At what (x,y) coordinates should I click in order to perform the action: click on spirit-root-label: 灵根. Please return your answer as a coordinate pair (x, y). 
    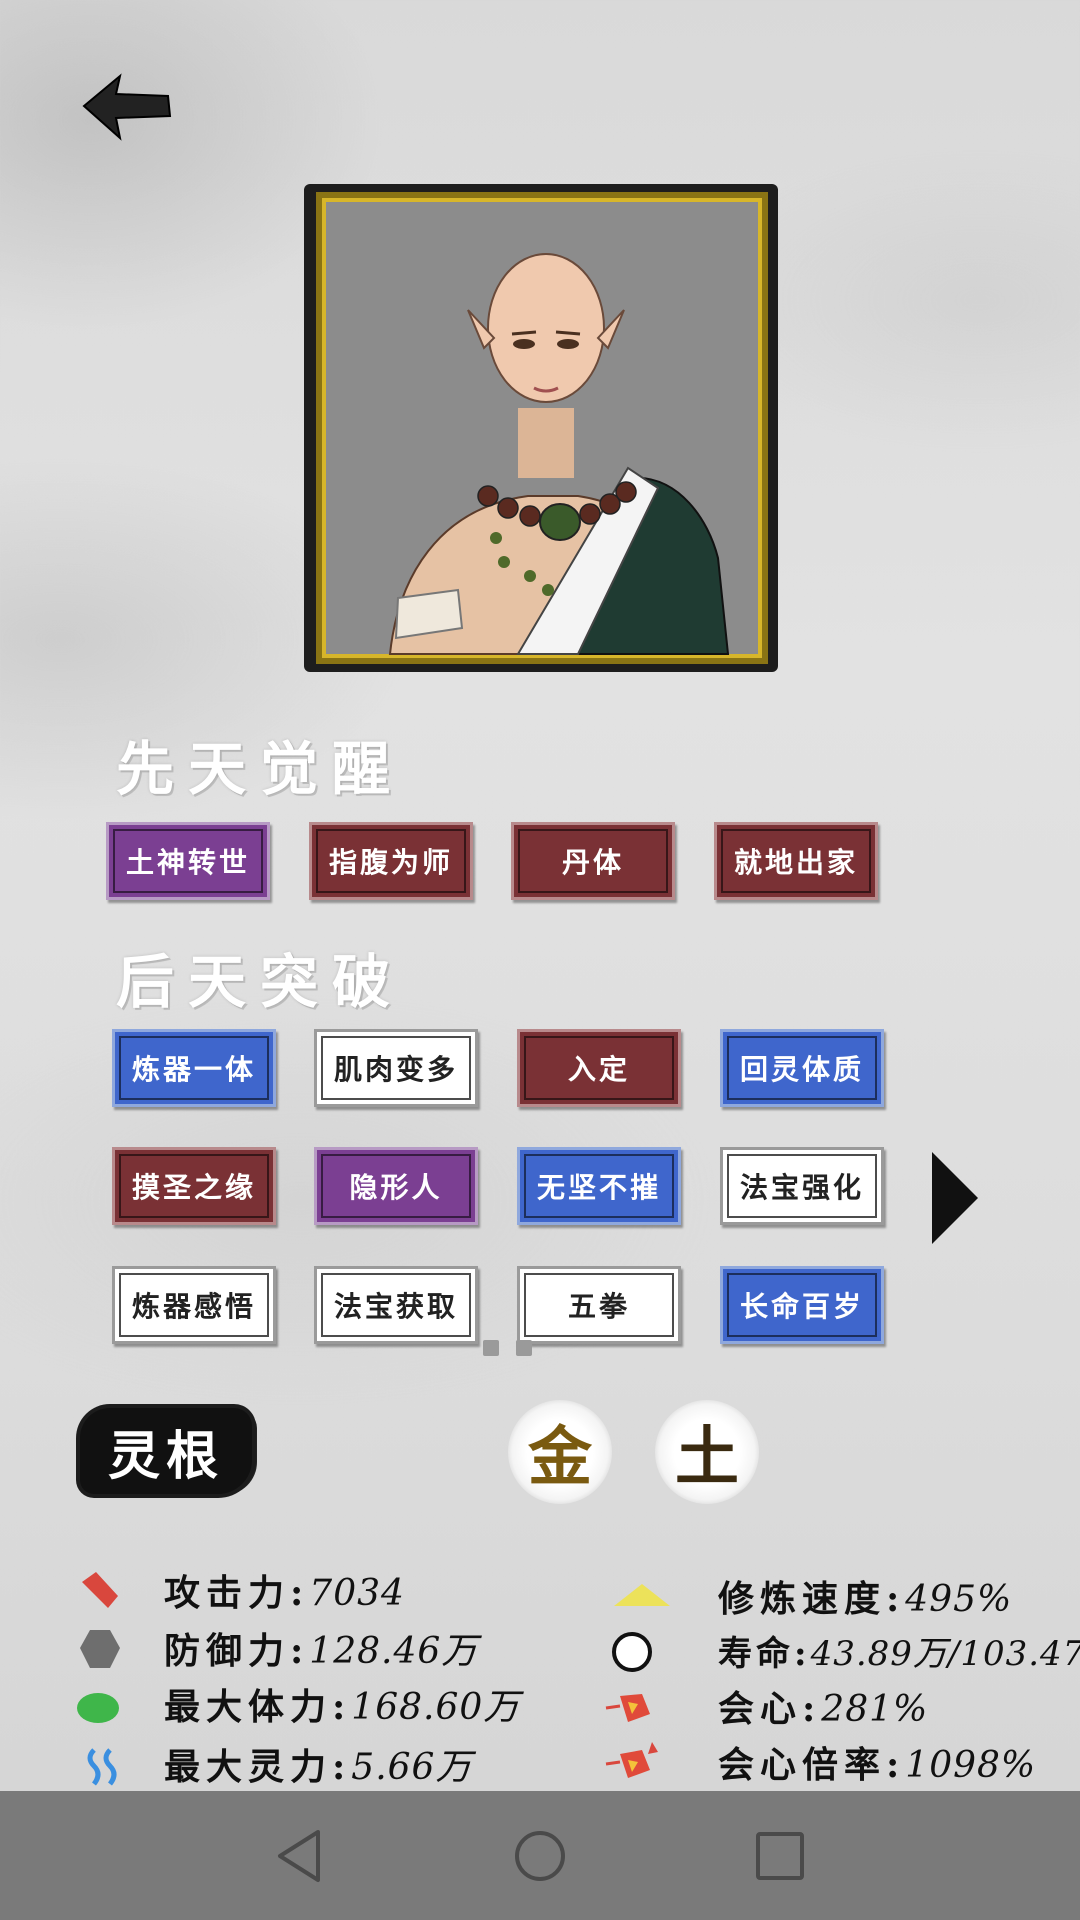
    Looking at the image, I should click on (166, 1451).